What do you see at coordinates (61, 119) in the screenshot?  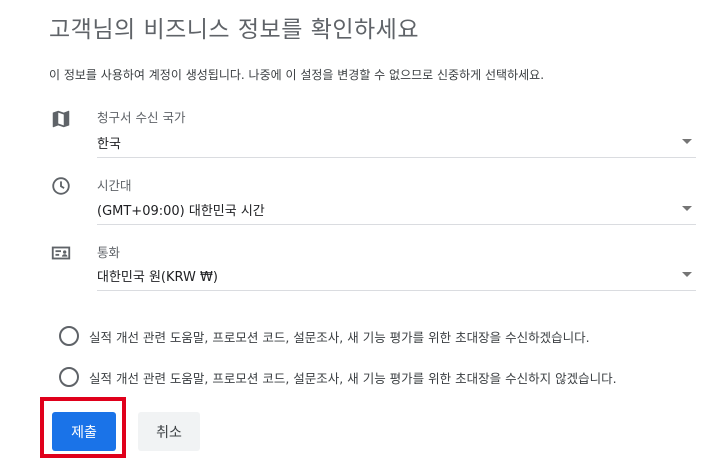 I see `map-icon` at bounding box center [61, 119].